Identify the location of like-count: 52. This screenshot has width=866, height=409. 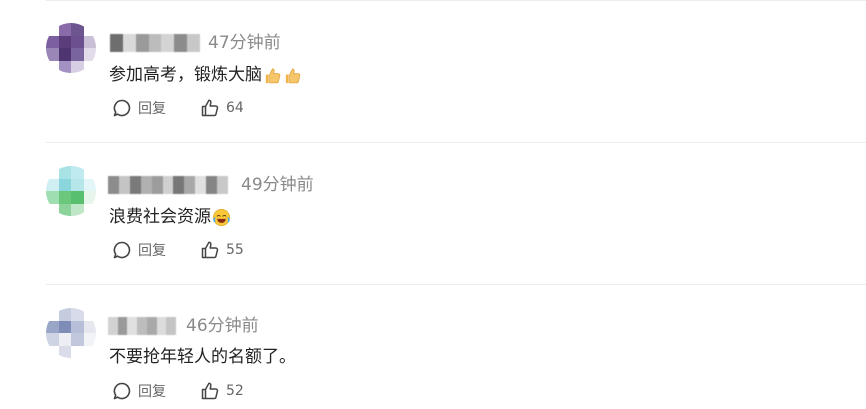
(235, 391).